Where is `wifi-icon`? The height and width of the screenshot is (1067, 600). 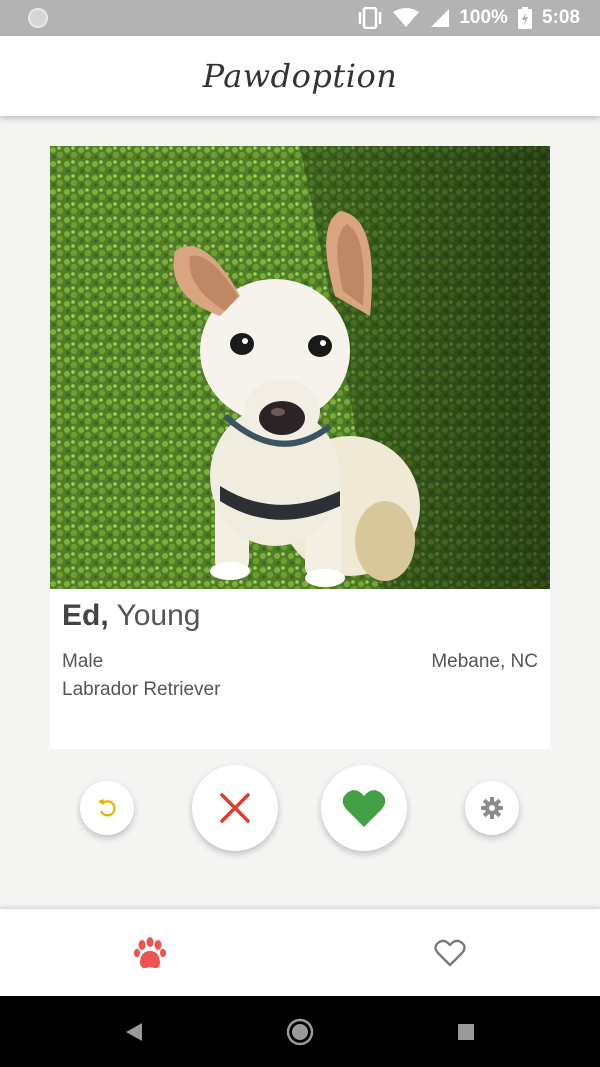
wifi-icon is located at coordinates (406, 17).